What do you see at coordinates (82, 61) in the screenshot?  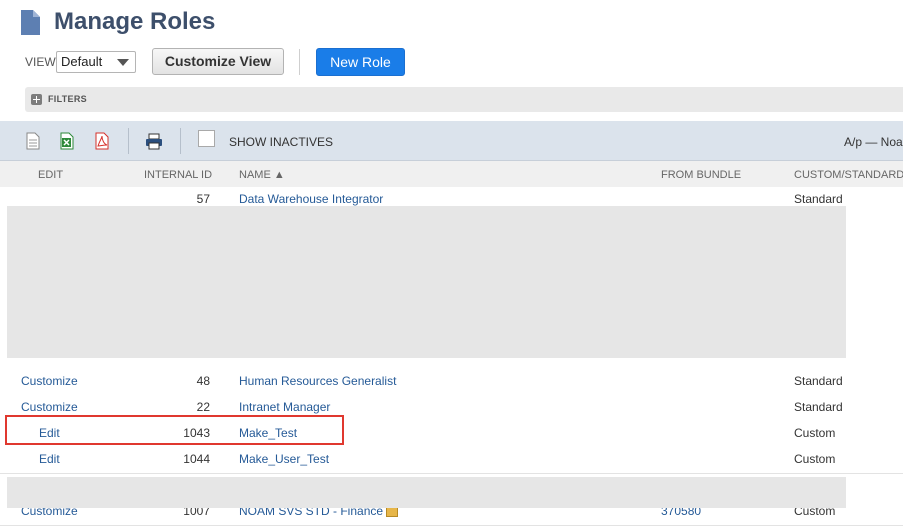 I see `view-select-value: Default` at bounding box center [82, 61].